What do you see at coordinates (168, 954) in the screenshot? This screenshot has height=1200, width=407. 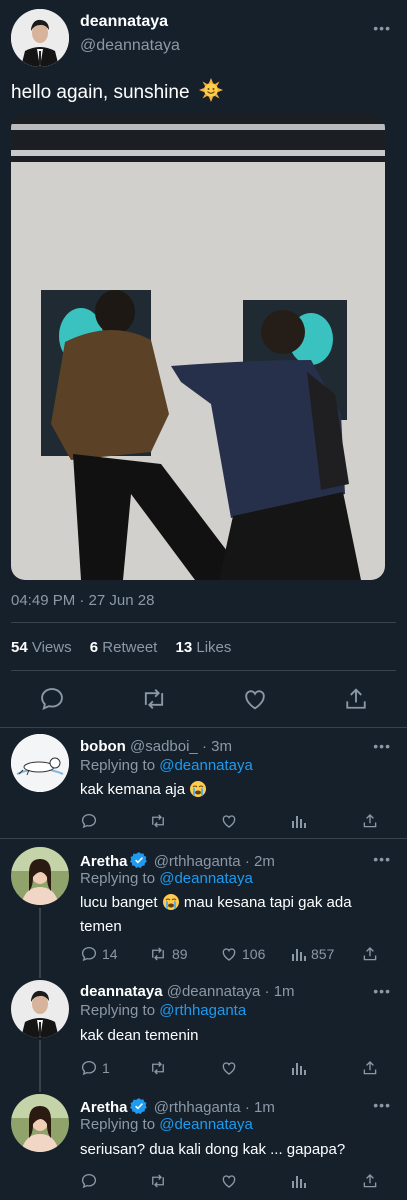 I see `retweet-icon: 89` at bounding box center [168, 954].